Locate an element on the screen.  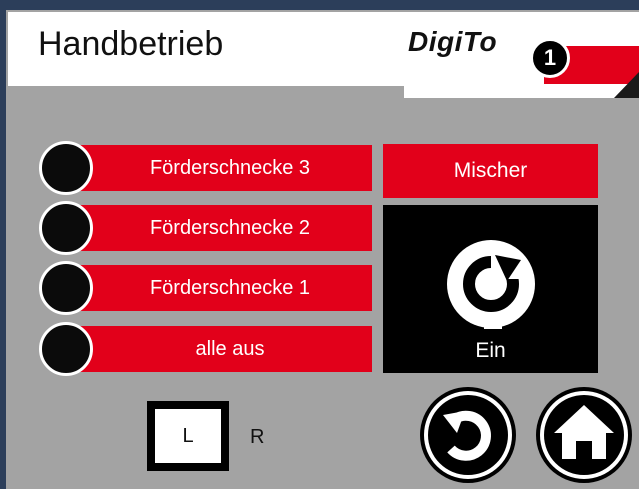
auger-3-status-indicator is located at coordinates (66, 168).